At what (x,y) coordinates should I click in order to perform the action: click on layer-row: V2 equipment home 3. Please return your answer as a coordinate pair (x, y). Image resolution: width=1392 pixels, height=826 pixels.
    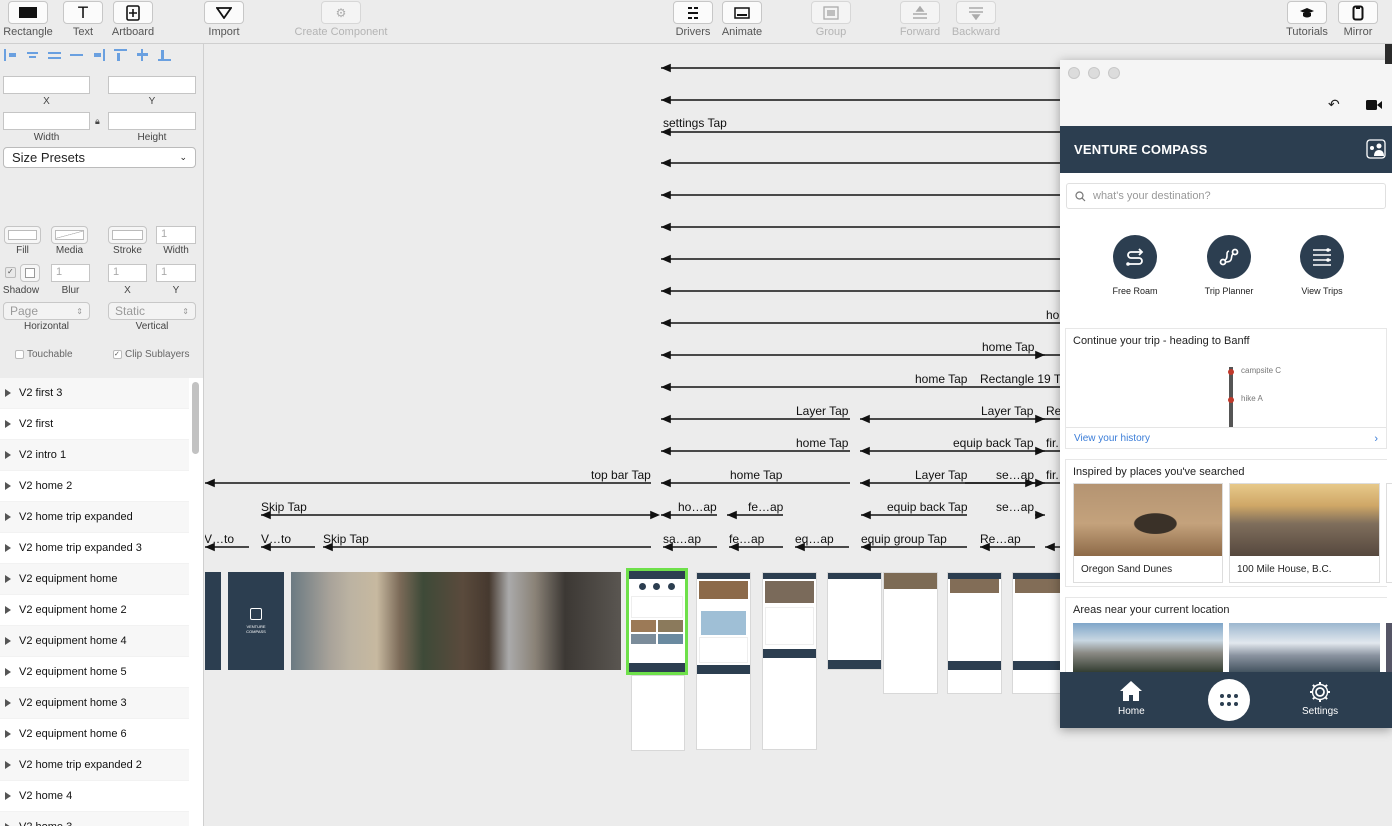
    Looking at the image, I should click on (94, 703).